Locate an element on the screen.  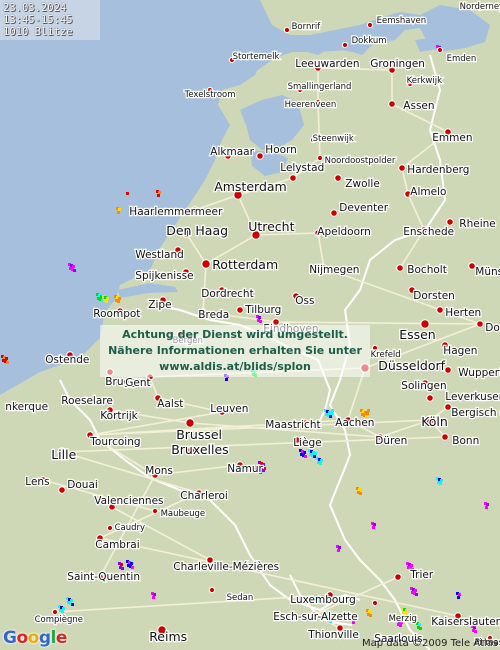
google-logo: Google is located at coordinates (35, 638).